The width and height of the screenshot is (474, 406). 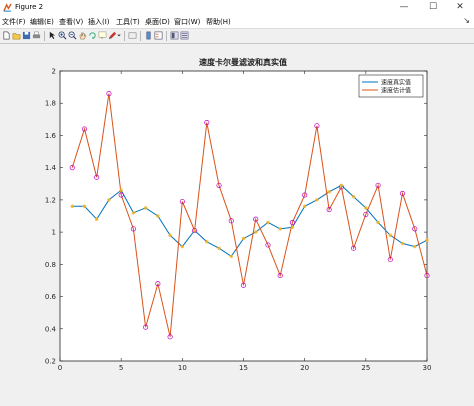 What do you see at coordinates (184, 35) in the screenshot?
I see `show-plot-tools-icon` at bounding box center [184, 35].